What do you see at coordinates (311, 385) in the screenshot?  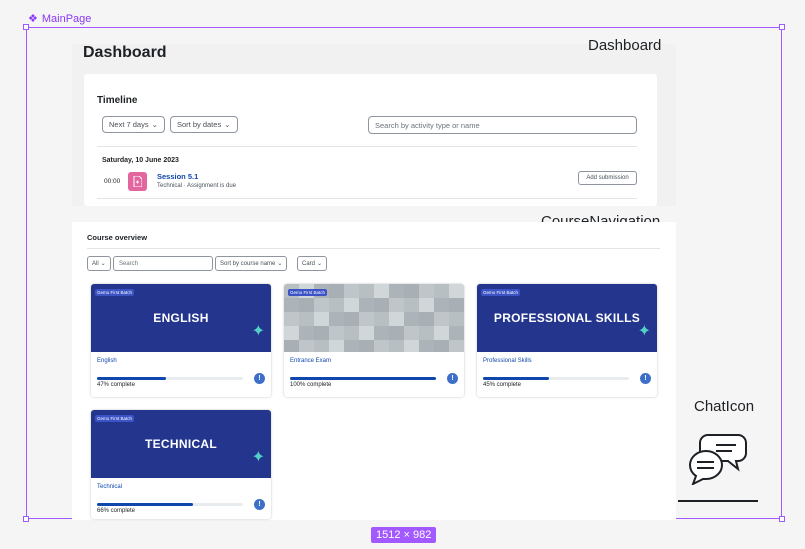 I see `progress-text: 100% complete` at bounding box center [311, 385].